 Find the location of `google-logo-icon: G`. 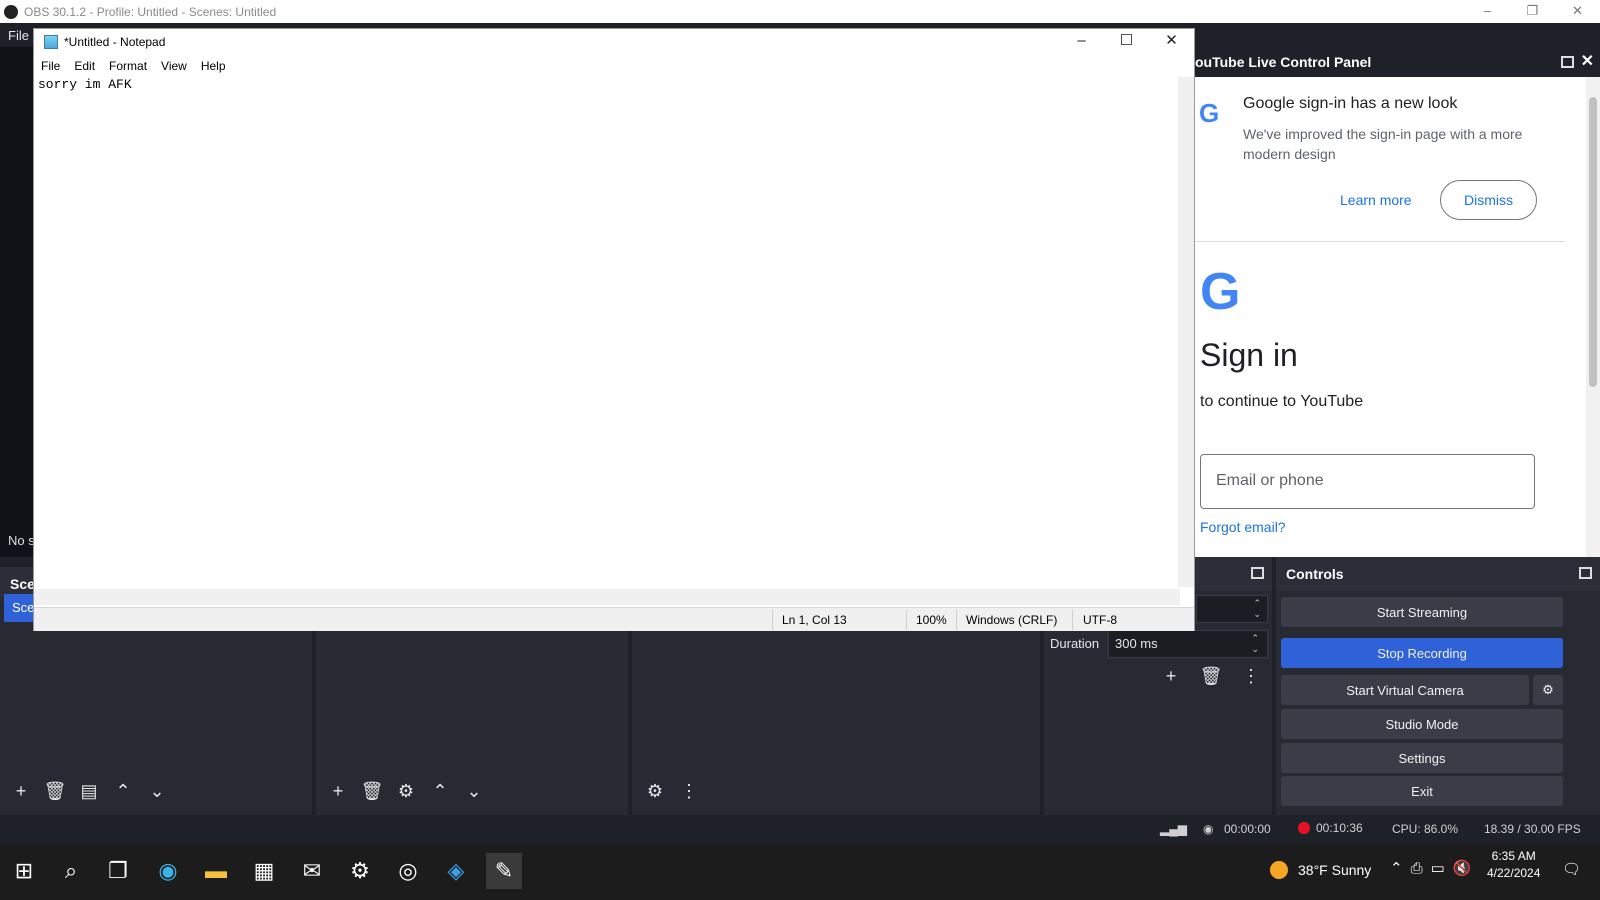

google-logo-icon: G is located at coordinates (1220, 292).